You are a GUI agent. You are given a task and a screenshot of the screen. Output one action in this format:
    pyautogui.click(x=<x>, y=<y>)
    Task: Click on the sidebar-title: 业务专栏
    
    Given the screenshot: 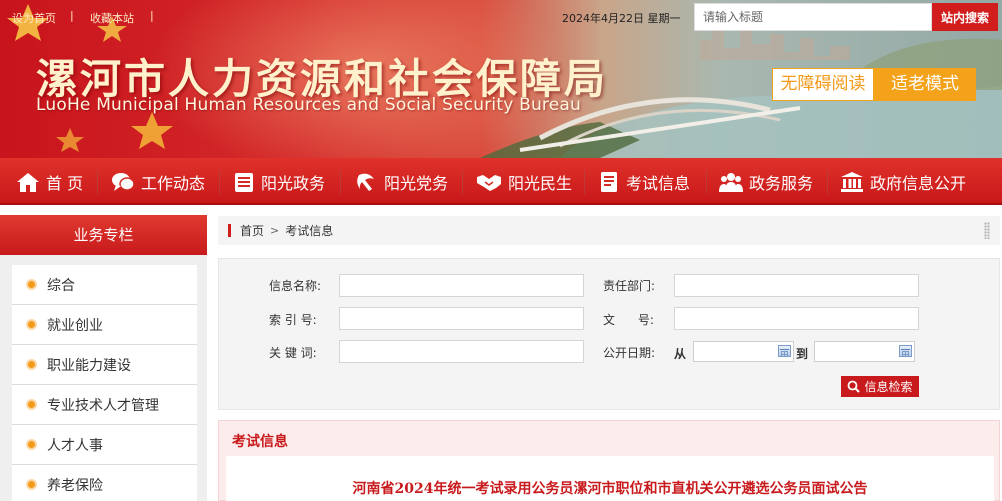 What is the action you would take?
    pyautogui.click(x=103, y=235)
    